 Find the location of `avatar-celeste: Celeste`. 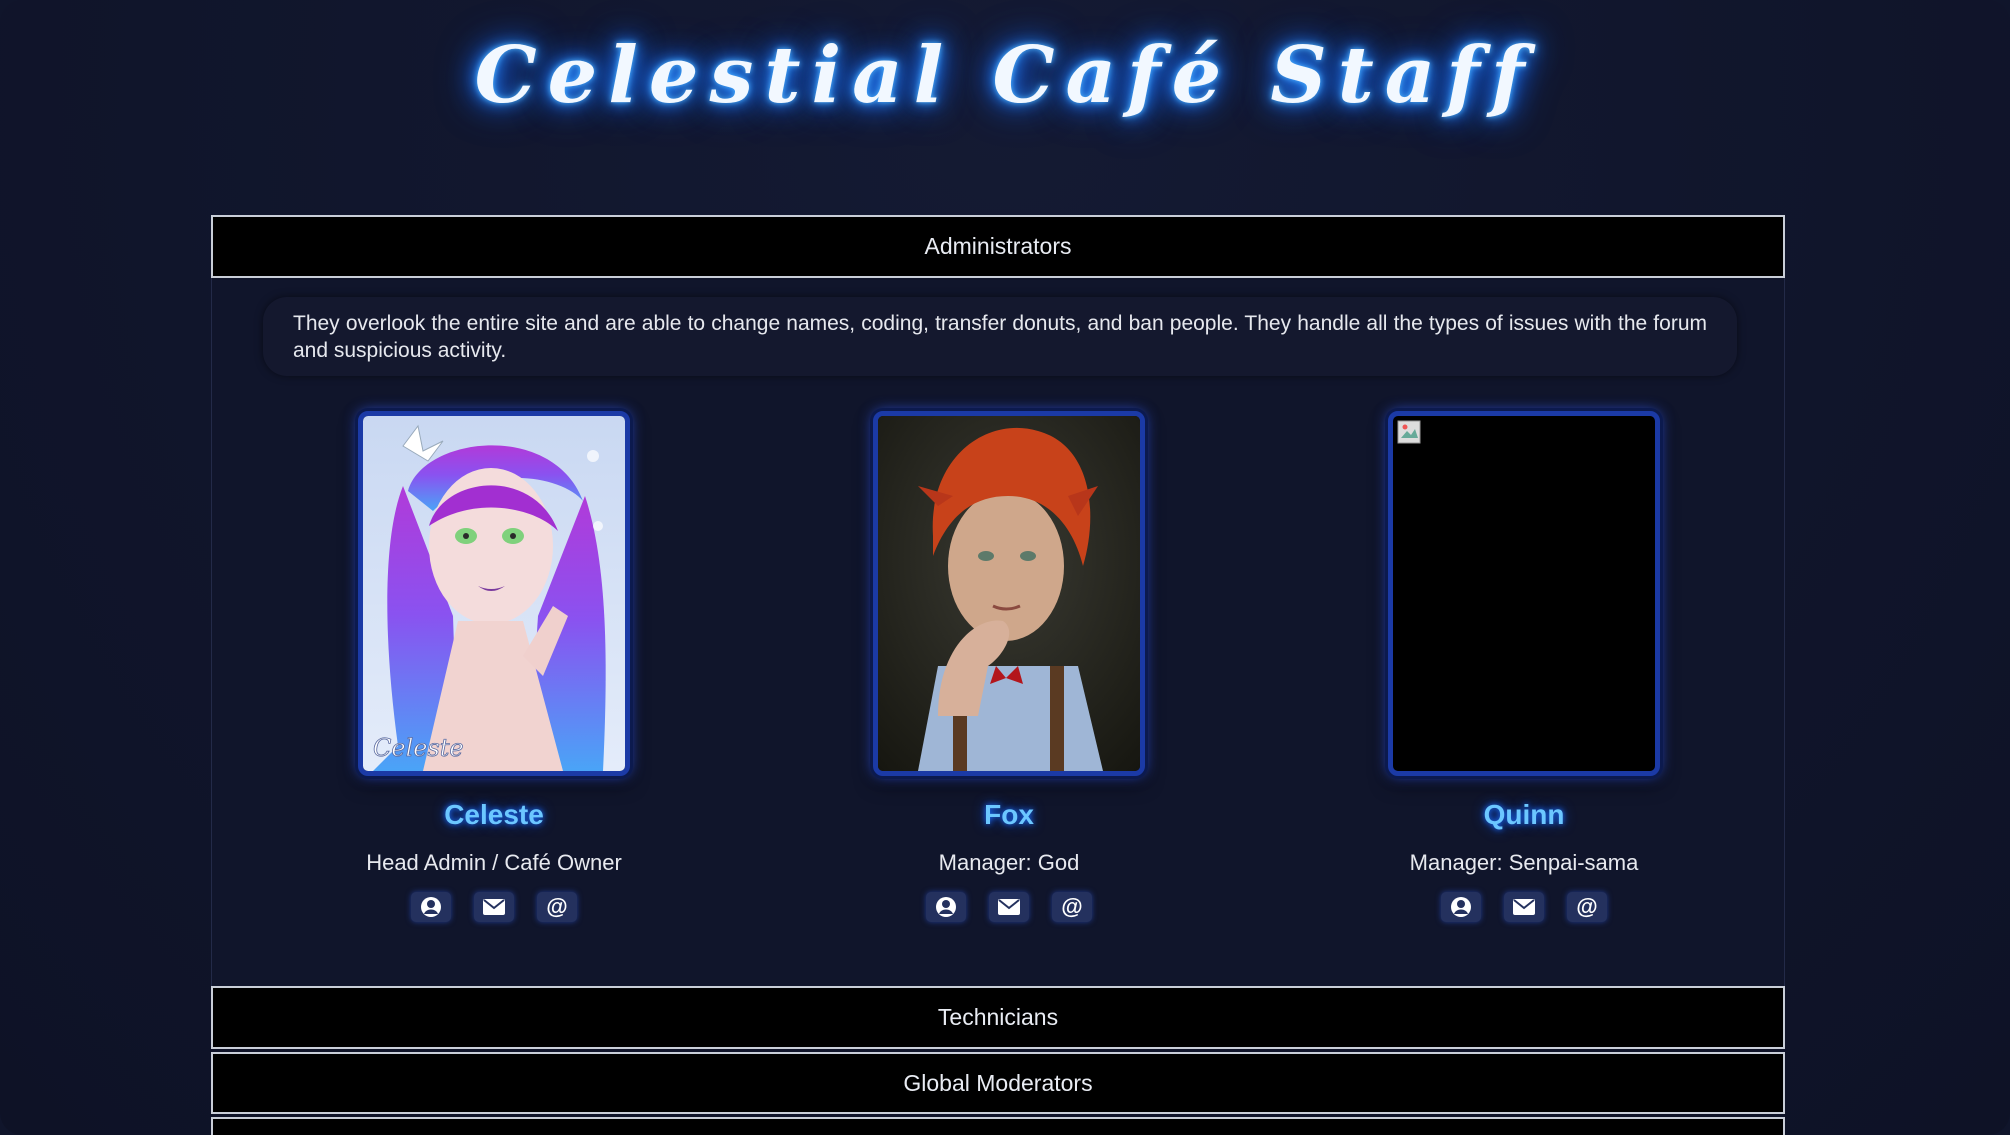

avatar-celeste: Celeste is located at coordinates (494, 593).